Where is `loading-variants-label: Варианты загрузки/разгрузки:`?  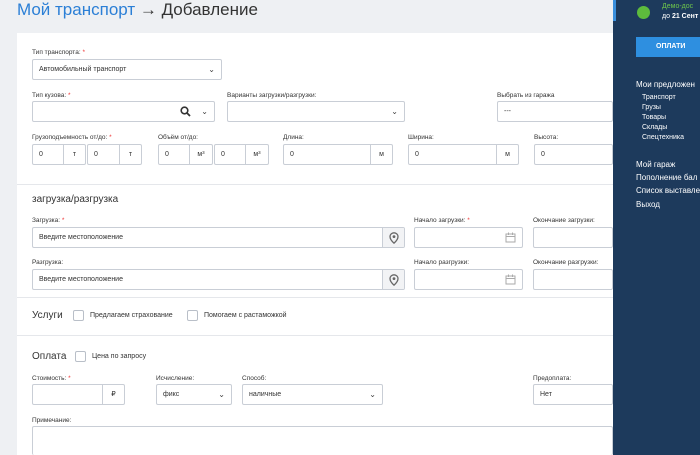 loading-variants-label: Варианты загрузки/разгрузки: is located at coordinates (272, 95).